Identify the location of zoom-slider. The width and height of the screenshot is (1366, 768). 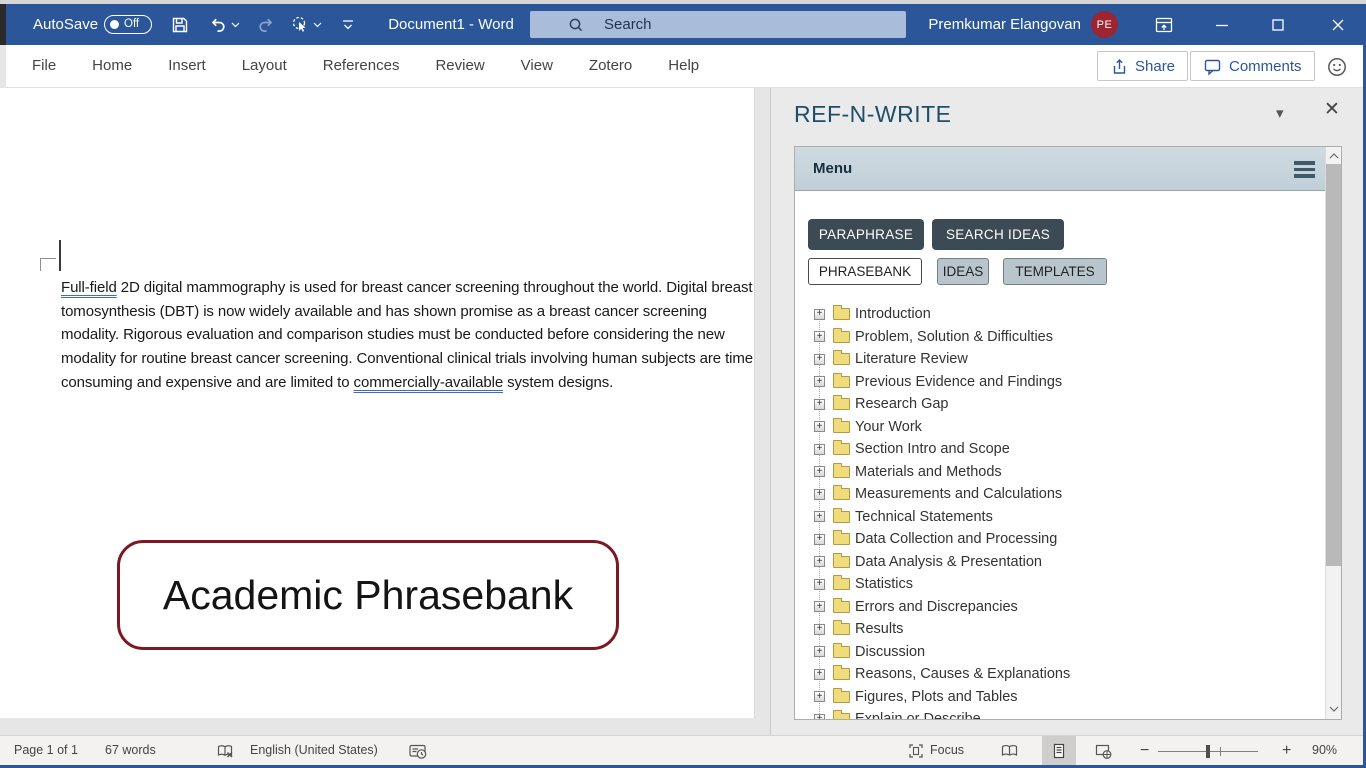
(1208, 751).